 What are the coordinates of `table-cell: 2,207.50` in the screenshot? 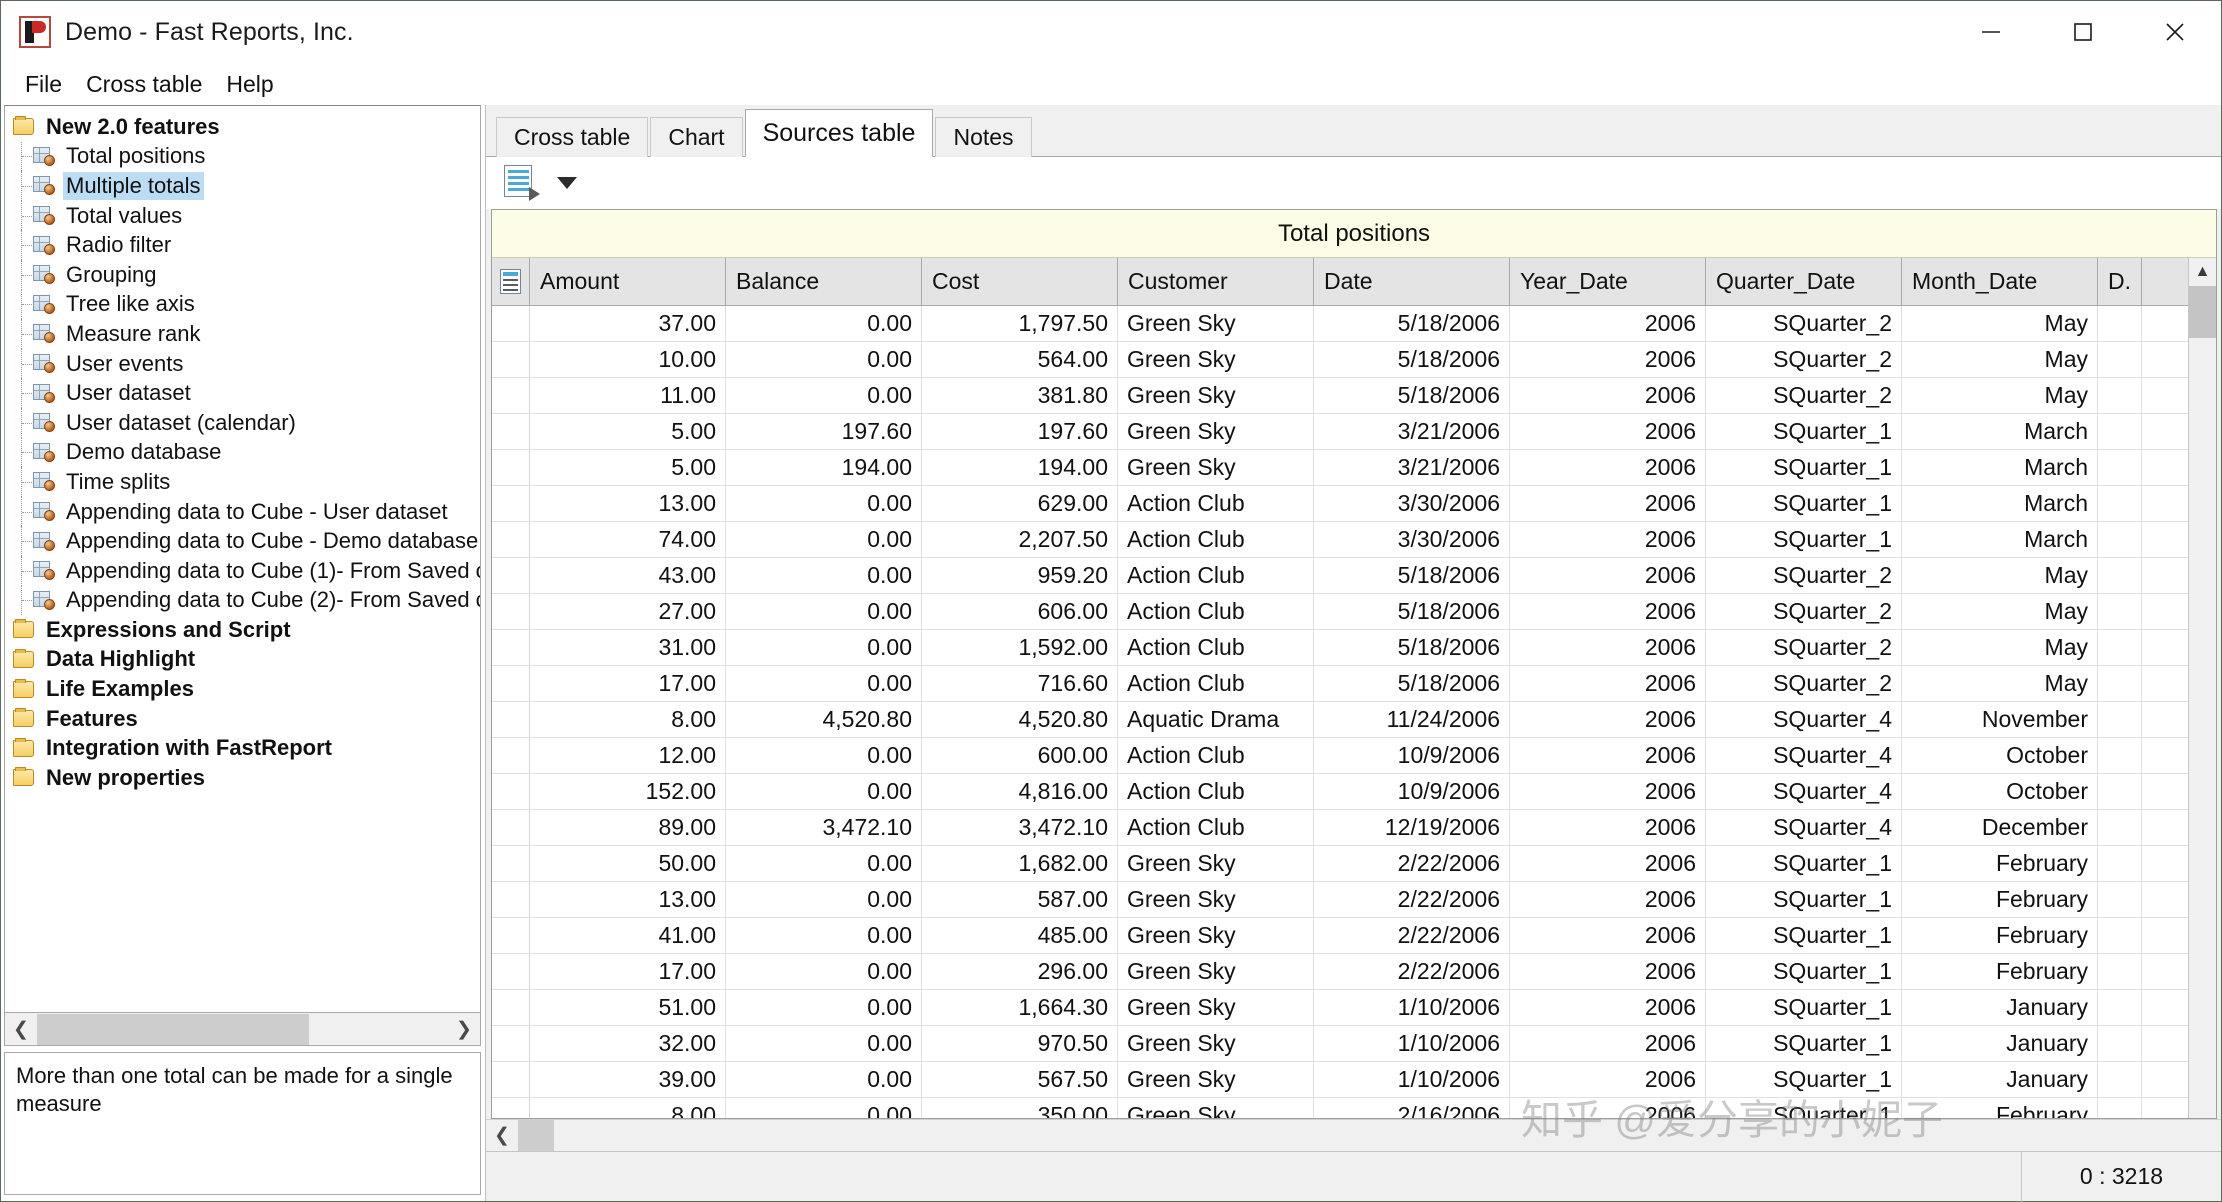 It's located at (1020, 539).